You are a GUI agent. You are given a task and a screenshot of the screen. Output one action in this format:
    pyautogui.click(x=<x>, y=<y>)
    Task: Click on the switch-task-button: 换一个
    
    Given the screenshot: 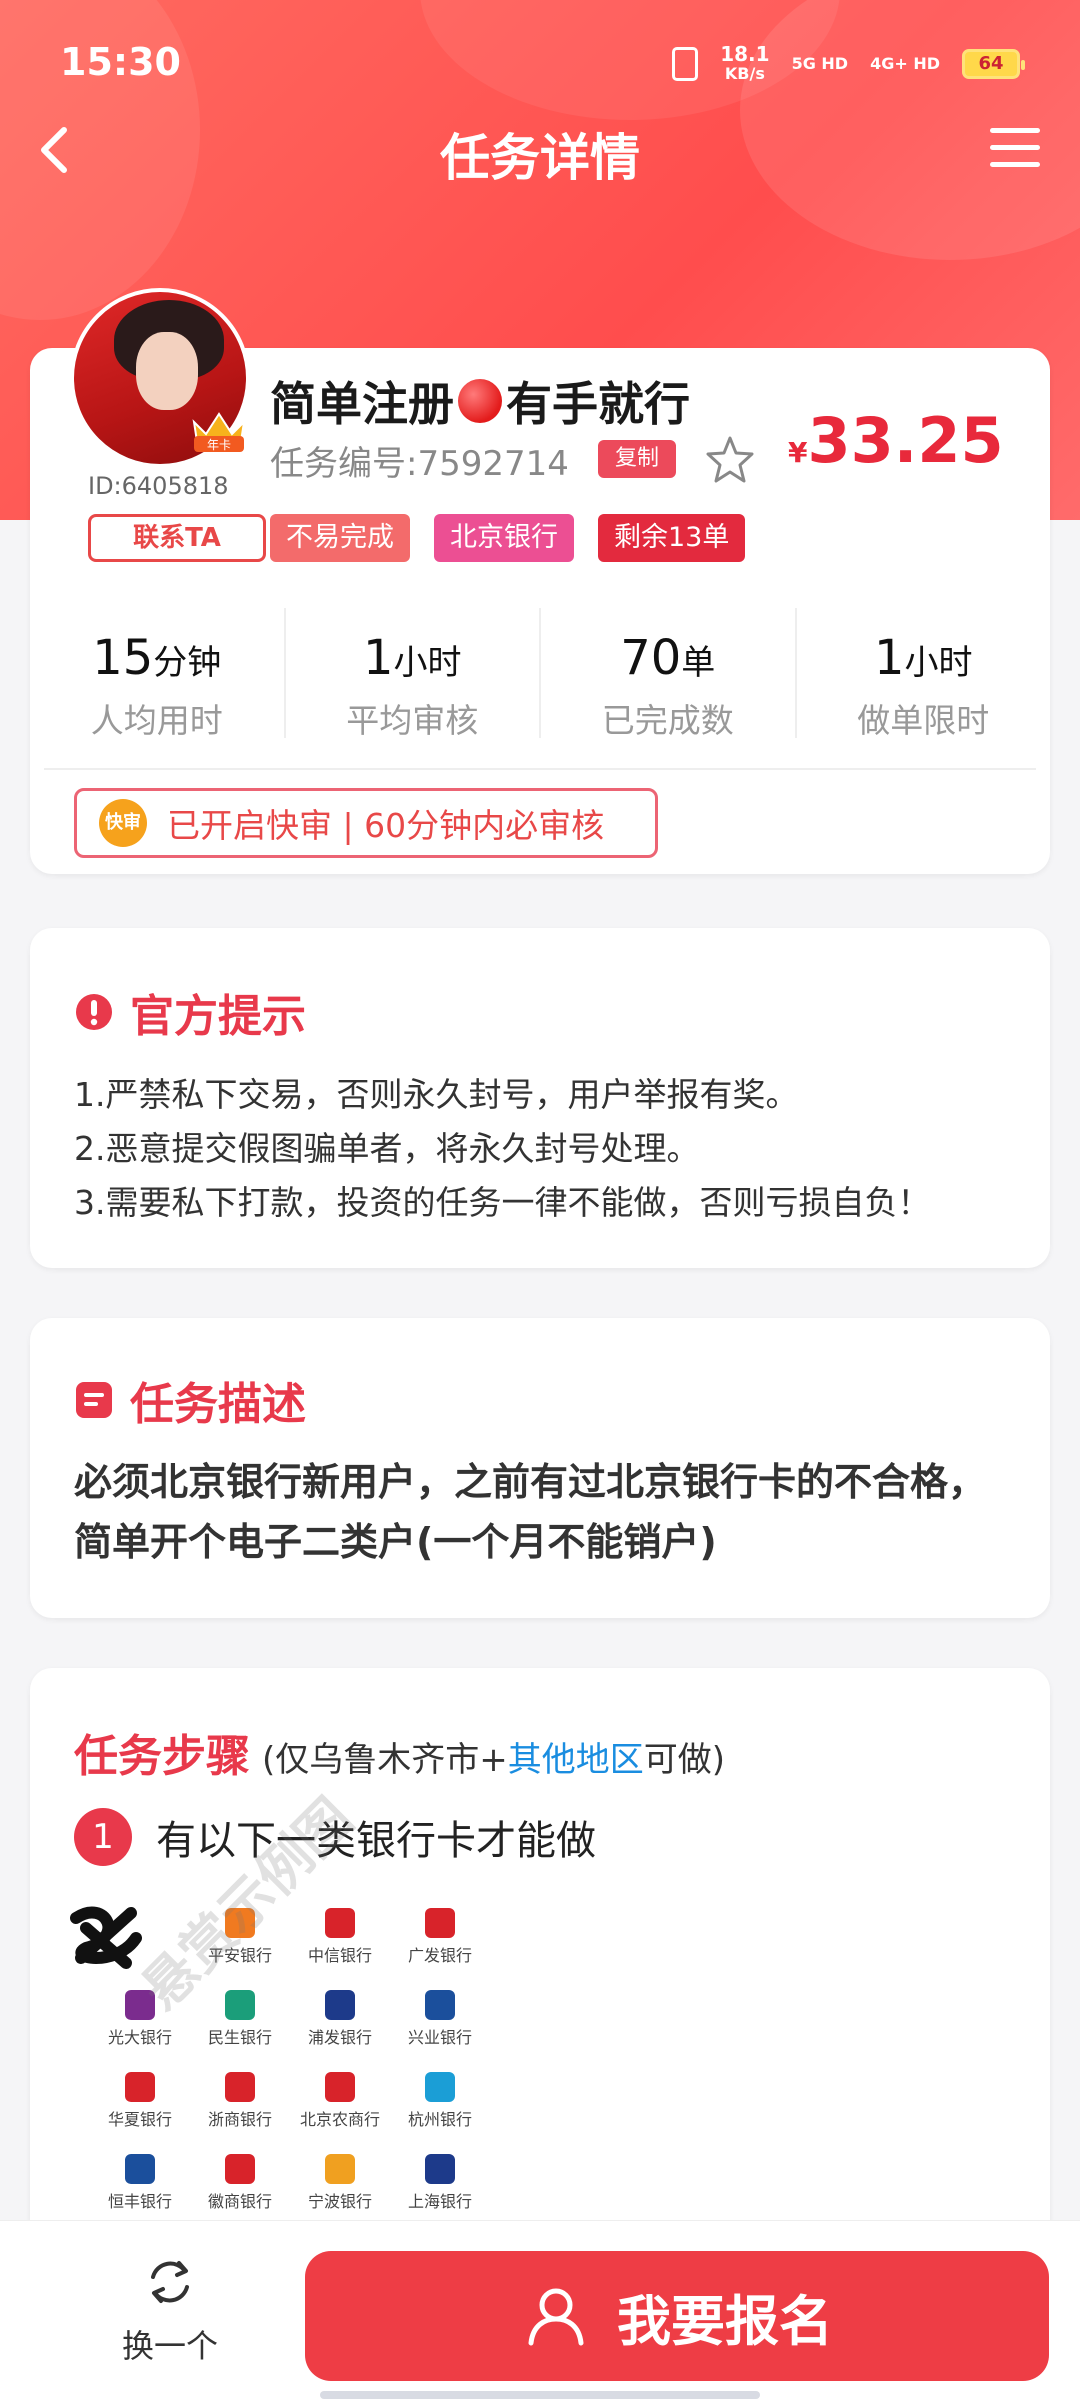 What is the action you would take?
    pyautogui.click(x=170, y=2309)
    